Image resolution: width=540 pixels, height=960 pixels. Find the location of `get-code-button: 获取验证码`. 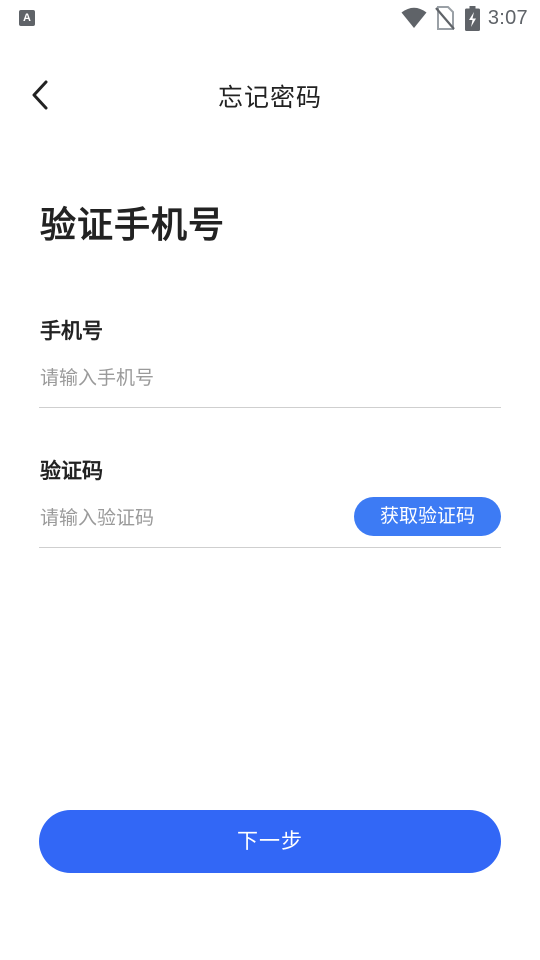

get-code-button: 获取验证码 is located at coordinates (427, 516).